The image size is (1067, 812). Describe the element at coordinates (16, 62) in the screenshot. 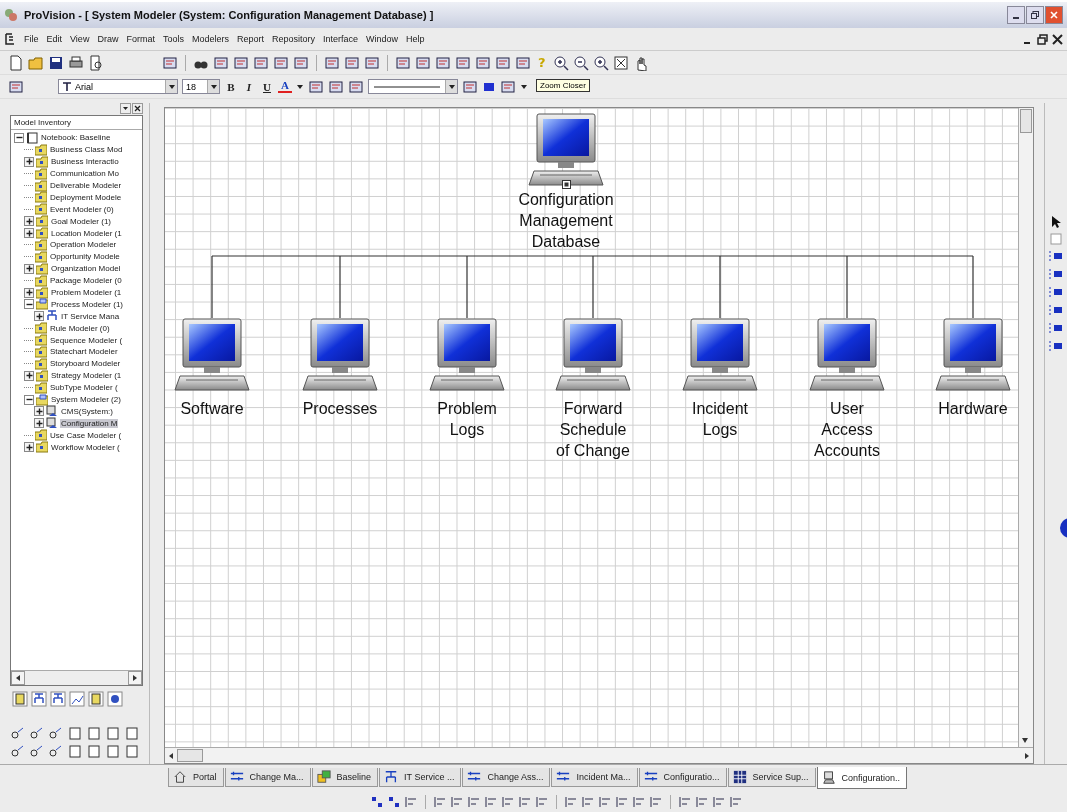

I see `new-document-icon` at that location.